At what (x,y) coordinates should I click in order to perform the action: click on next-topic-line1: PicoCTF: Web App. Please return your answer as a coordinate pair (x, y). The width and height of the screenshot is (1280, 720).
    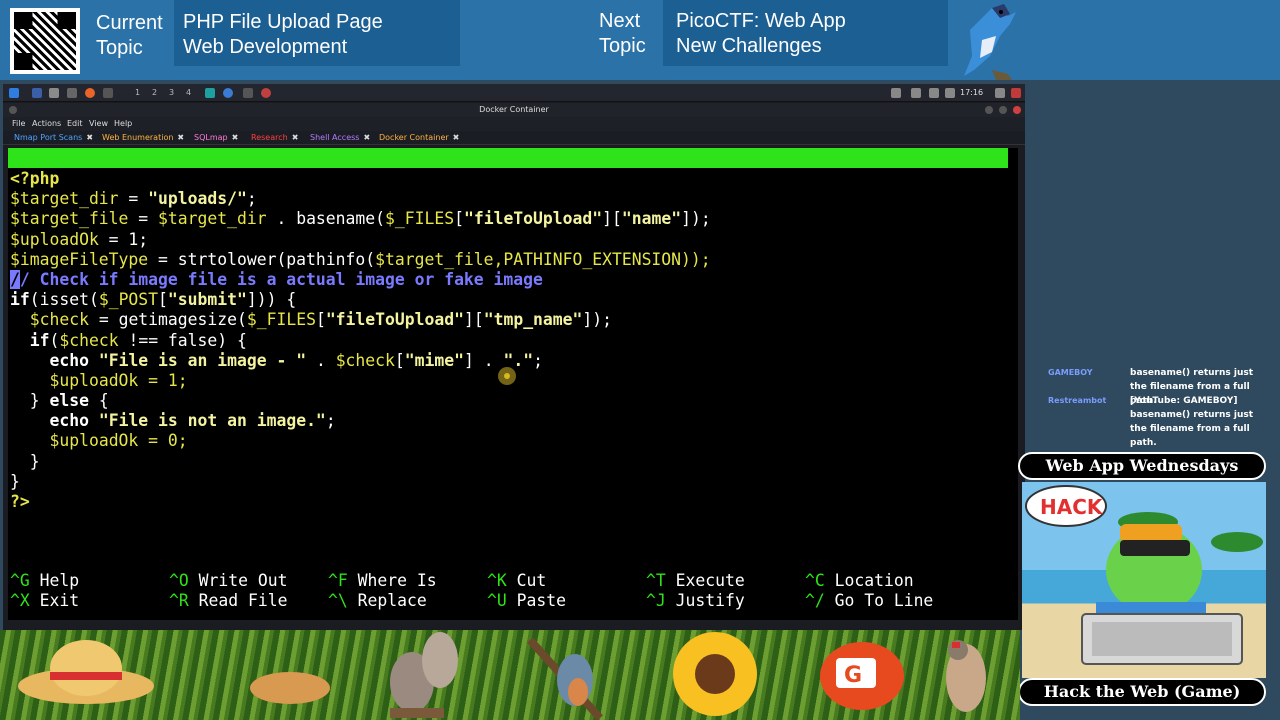
    Looking at the image, I should click on (761, 21).